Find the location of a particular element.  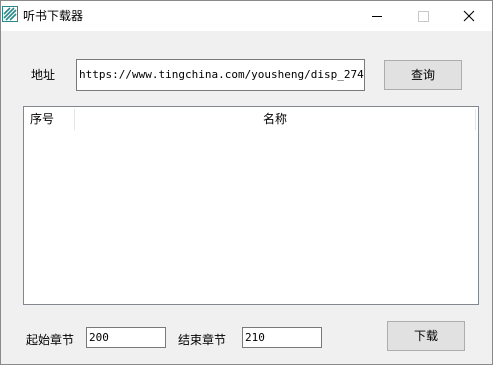

list-header: 序号 名称 is located at coordinates (251, 119).